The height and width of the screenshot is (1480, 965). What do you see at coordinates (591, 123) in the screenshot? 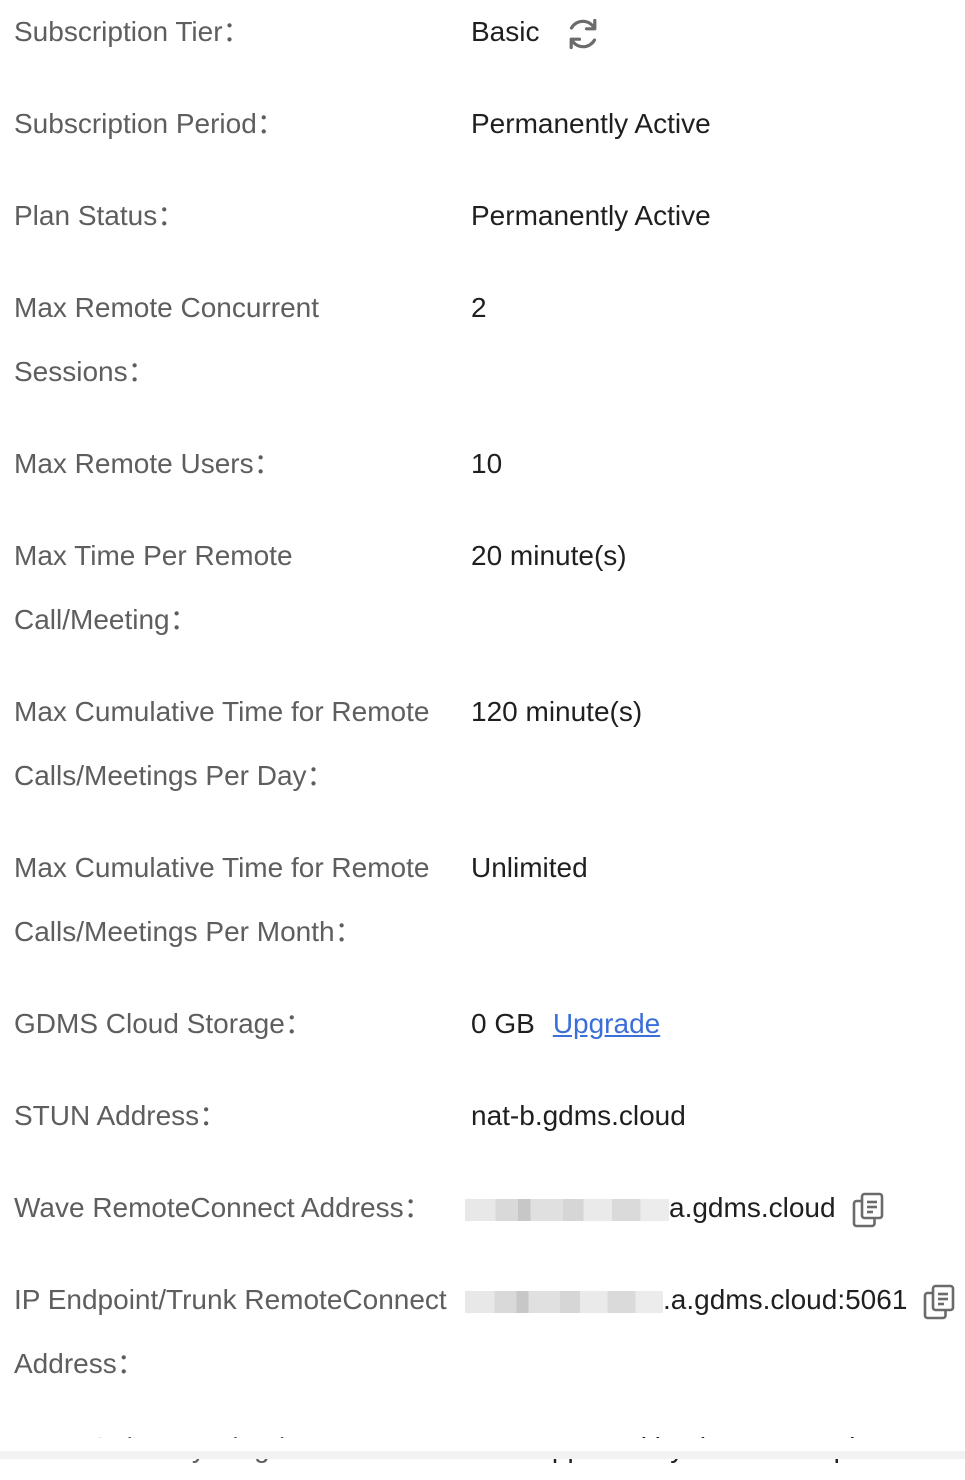
I see `subscription-period-value: Permanently Active` at bounding box center [591, 123].